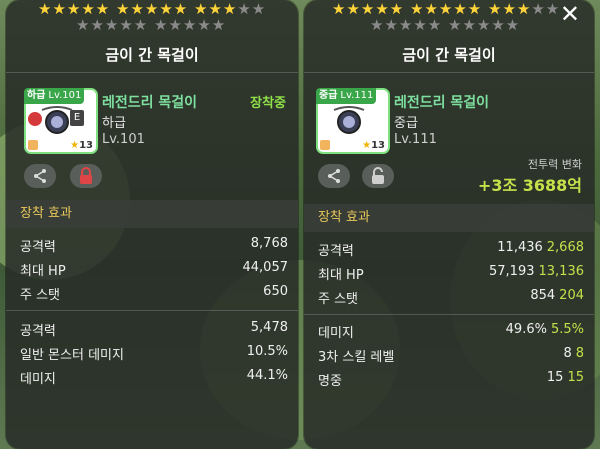 The height and width of the screenshot is (449, 600). I want to click on lock-button, so click(86, 176).